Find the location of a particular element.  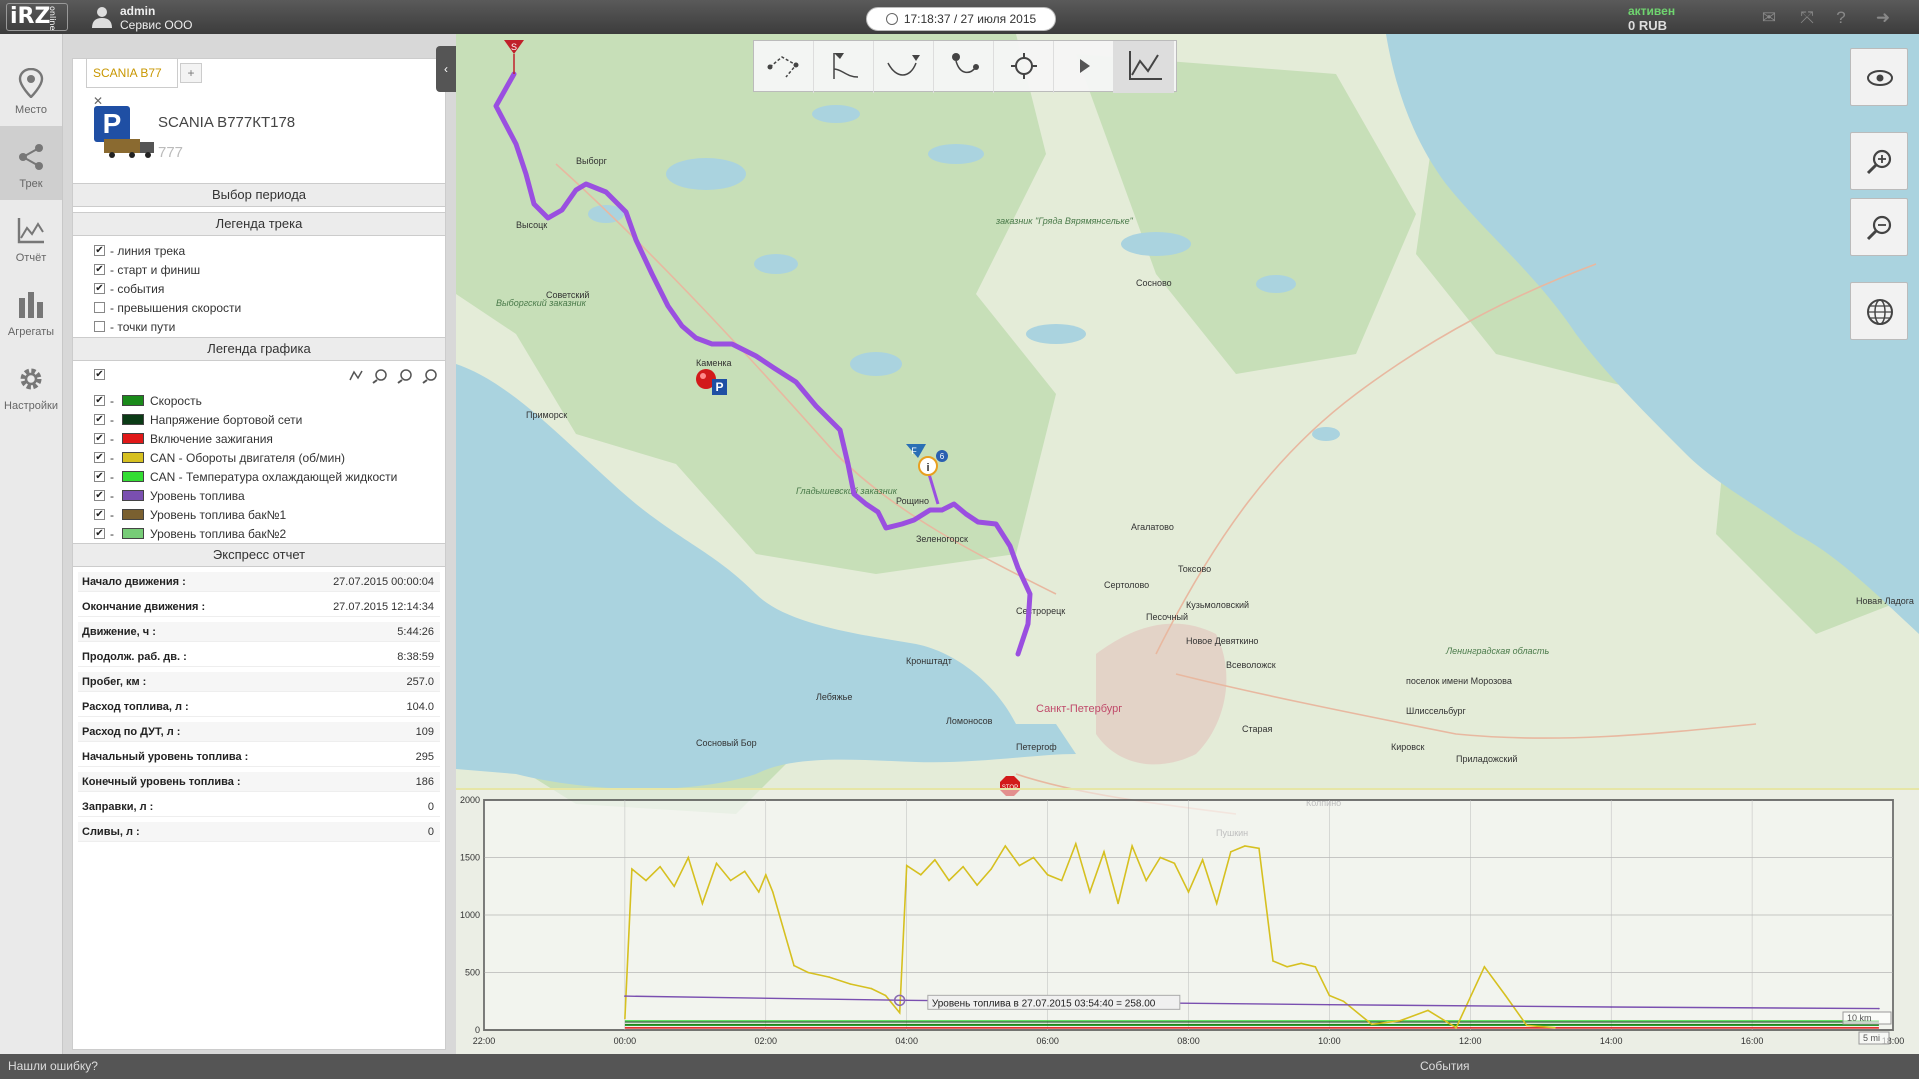

collapse-panel-button: ‹ is located at coordinates (446, 69).